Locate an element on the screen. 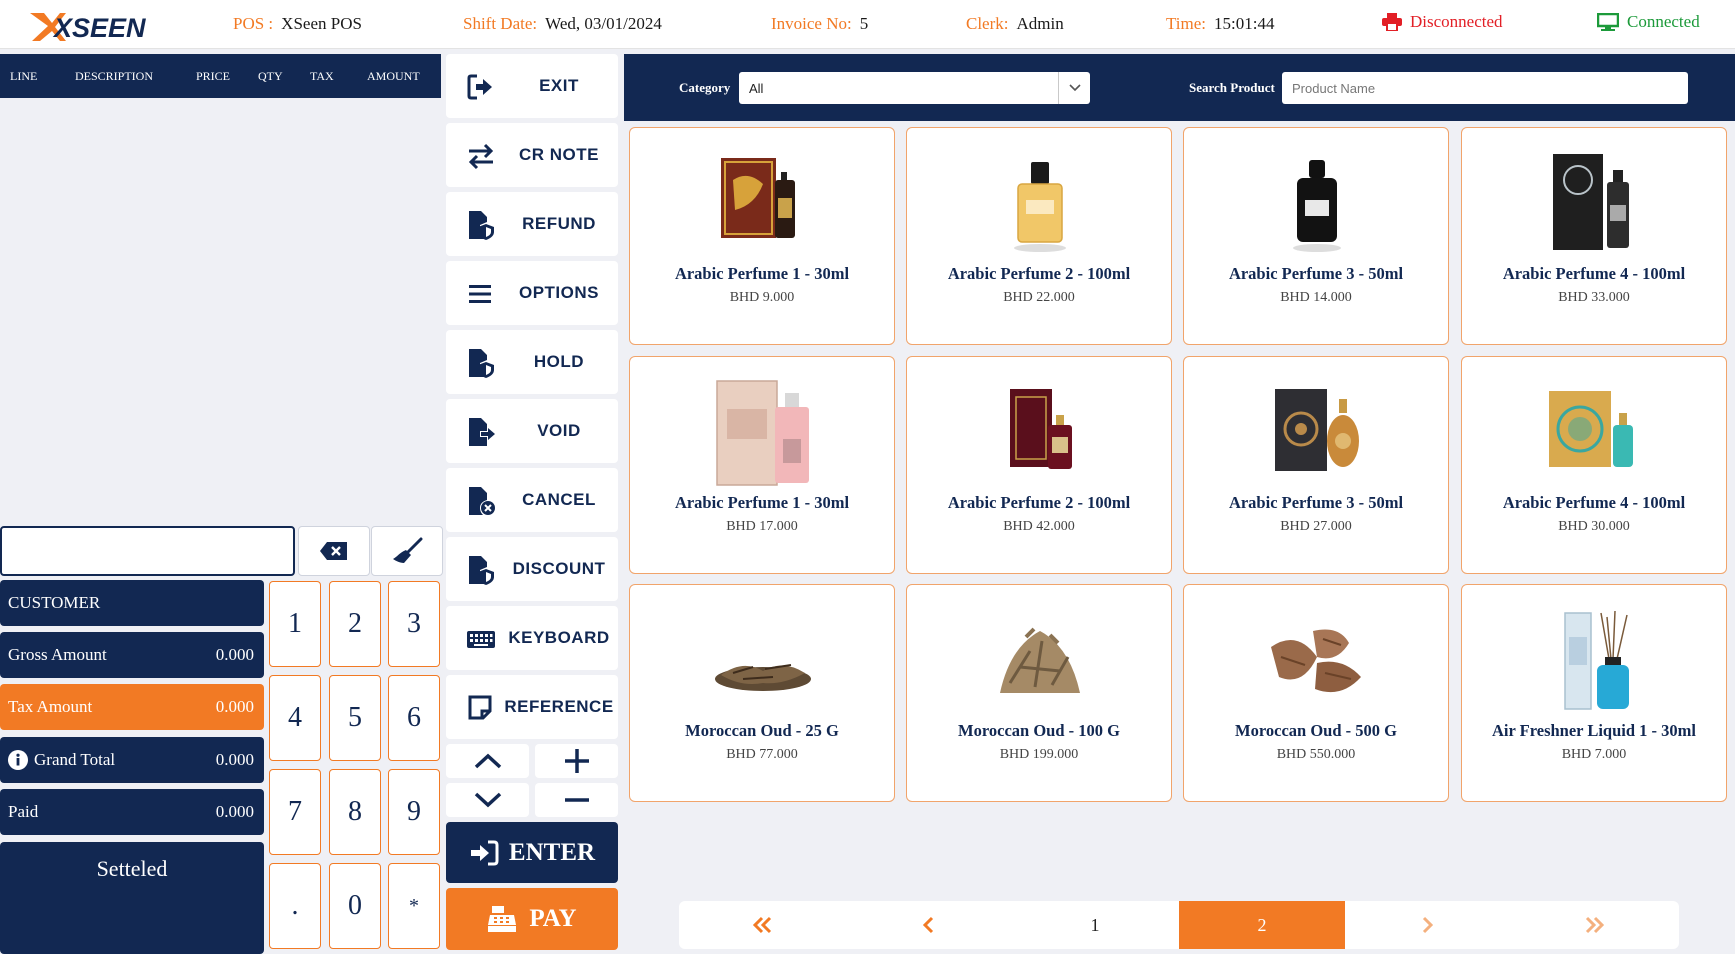  product-name: Moroccan Oud - 500 G is located at coordinates (1316, 730).